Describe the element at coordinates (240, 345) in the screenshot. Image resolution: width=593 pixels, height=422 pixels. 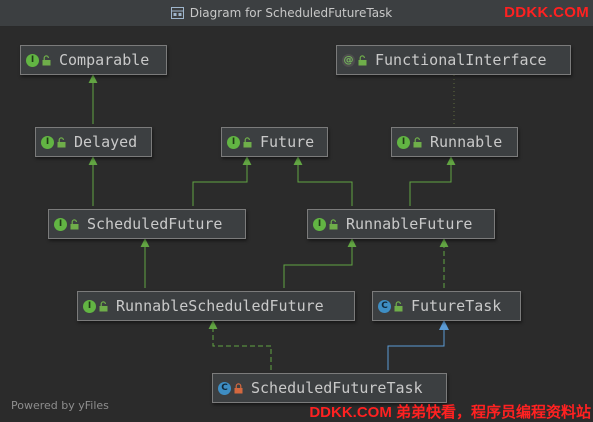
I see `edge-sft-implements-rsf` at that location.